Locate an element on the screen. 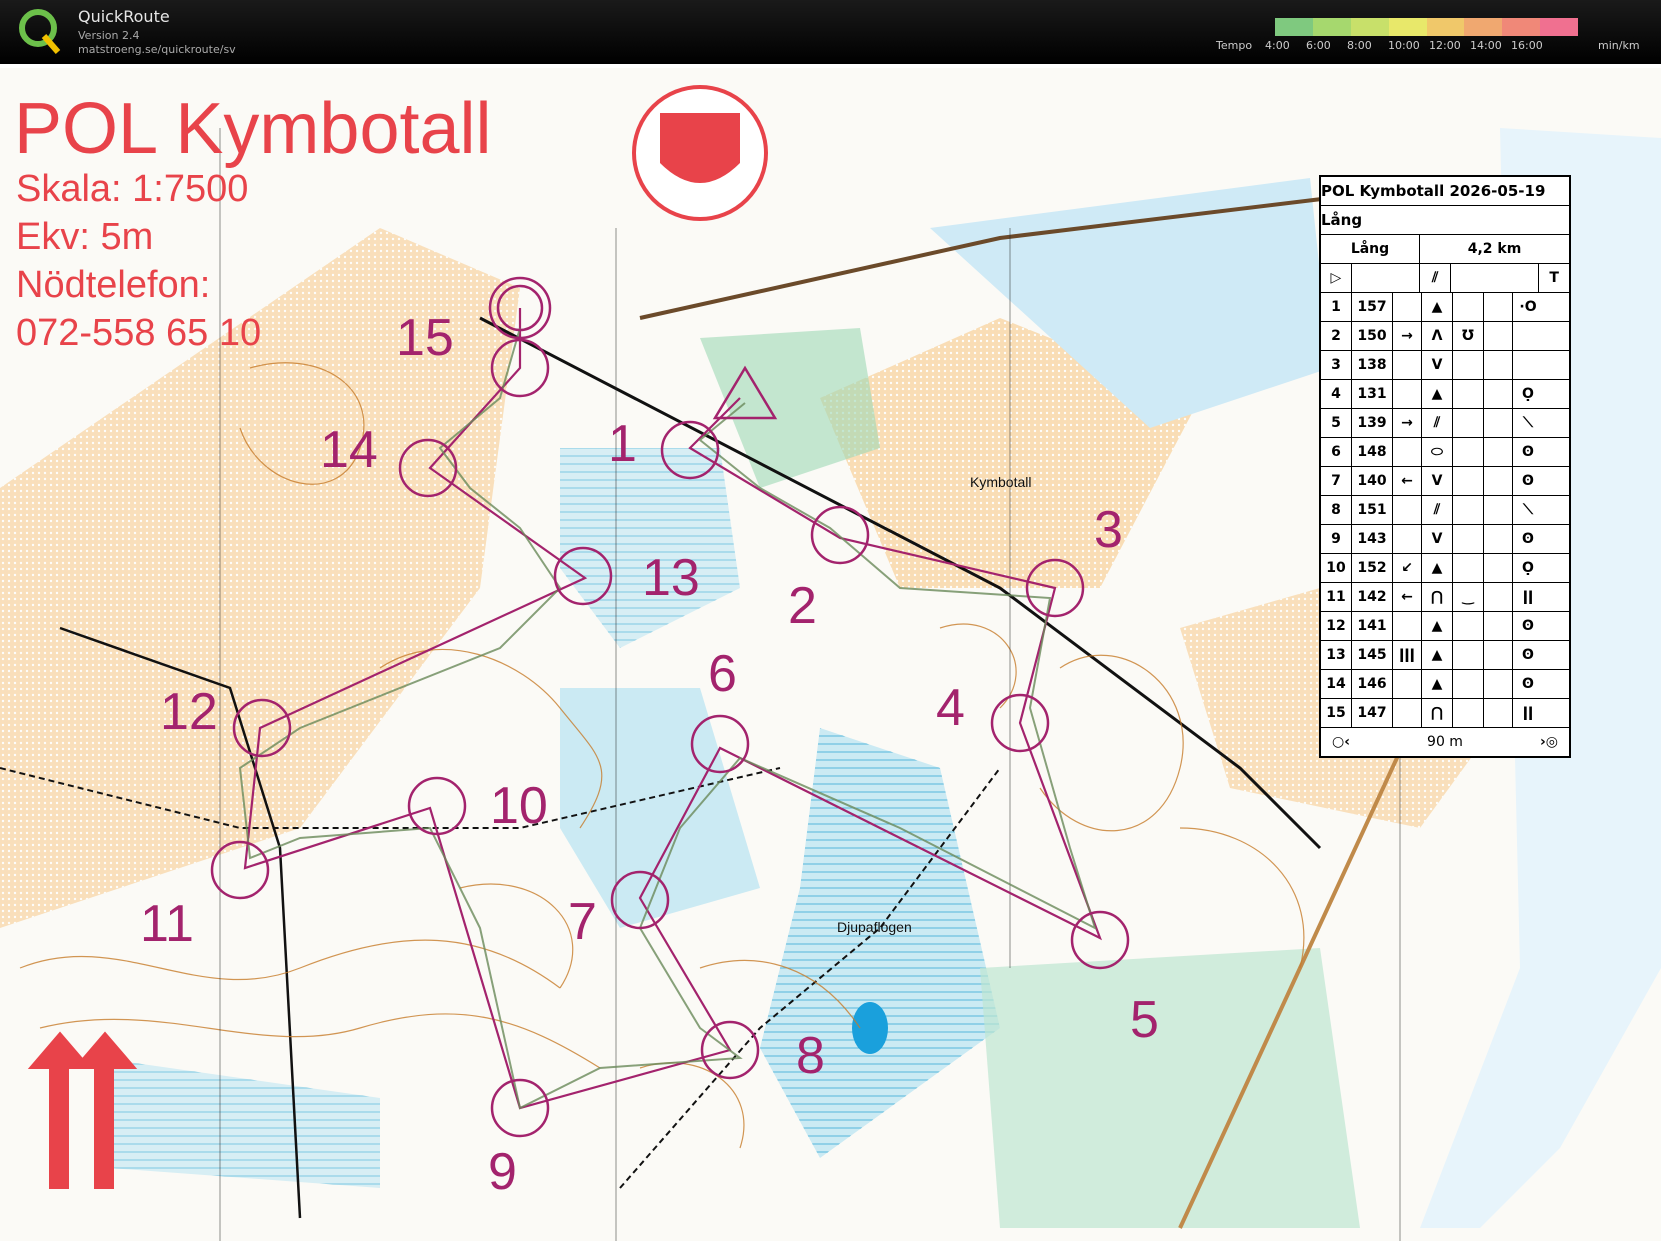 Image resolution: width=1661 pixels, height=1241 pixels. feature-icon: ⋂ is located at coordinates (1437, 597).